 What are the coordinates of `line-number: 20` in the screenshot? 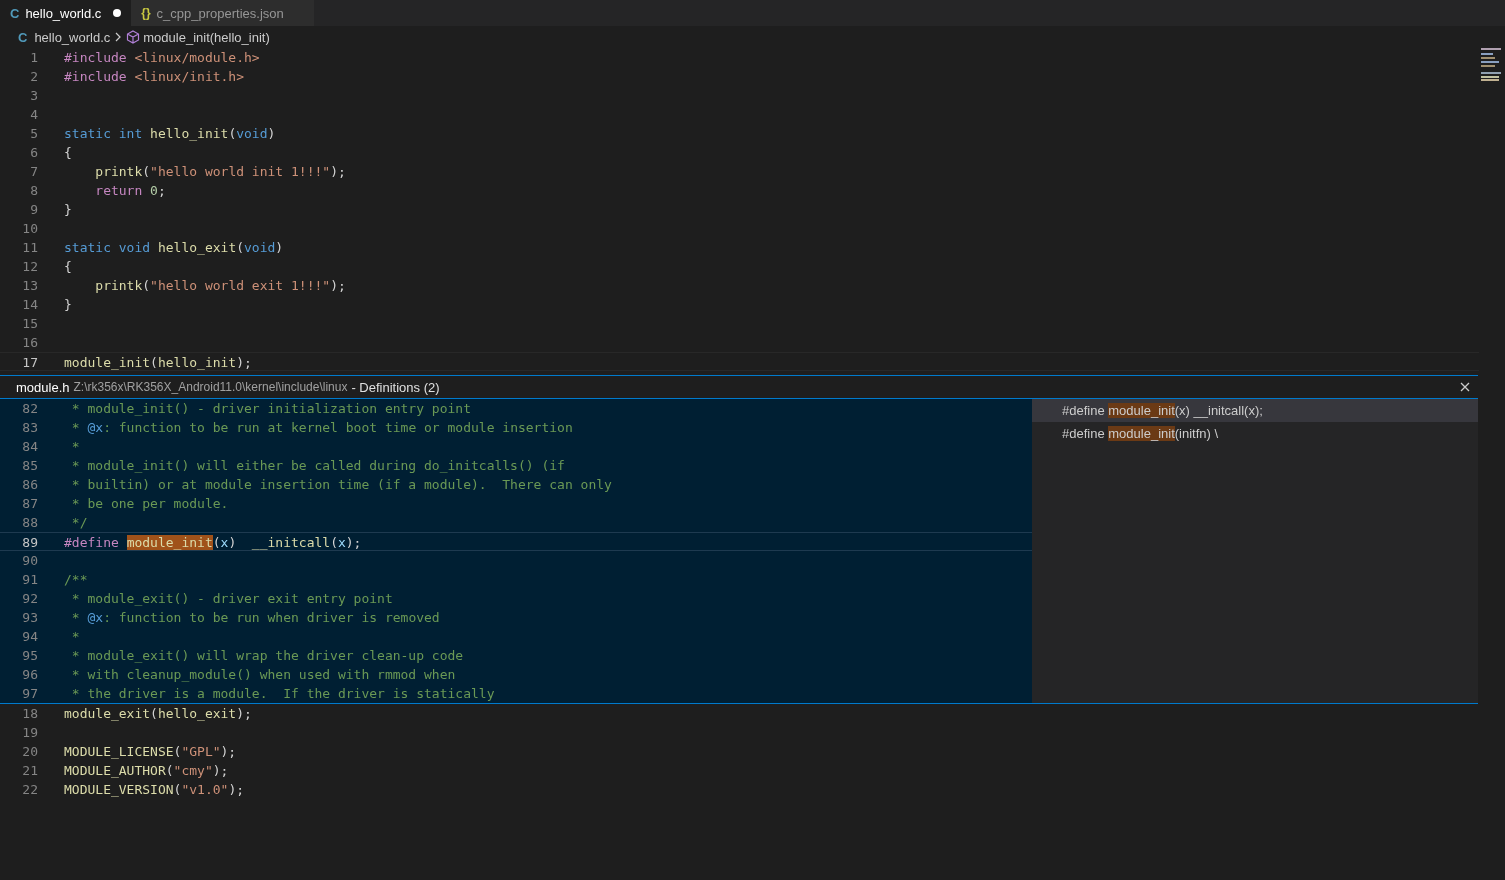 It's located at (29, 752).